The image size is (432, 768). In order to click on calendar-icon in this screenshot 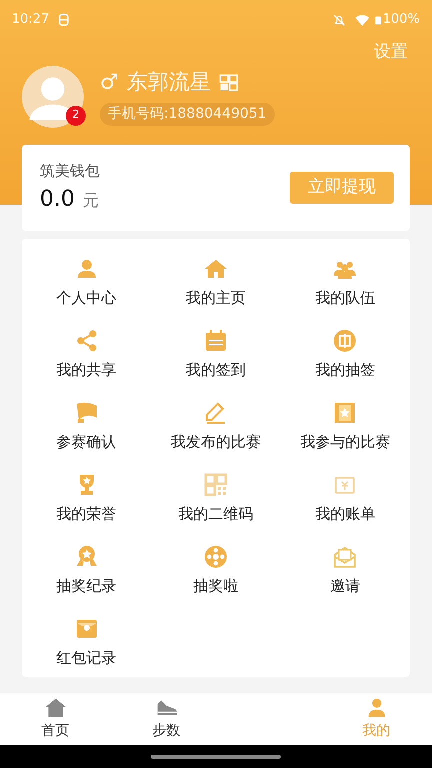, I will do `click(216, 340)`.